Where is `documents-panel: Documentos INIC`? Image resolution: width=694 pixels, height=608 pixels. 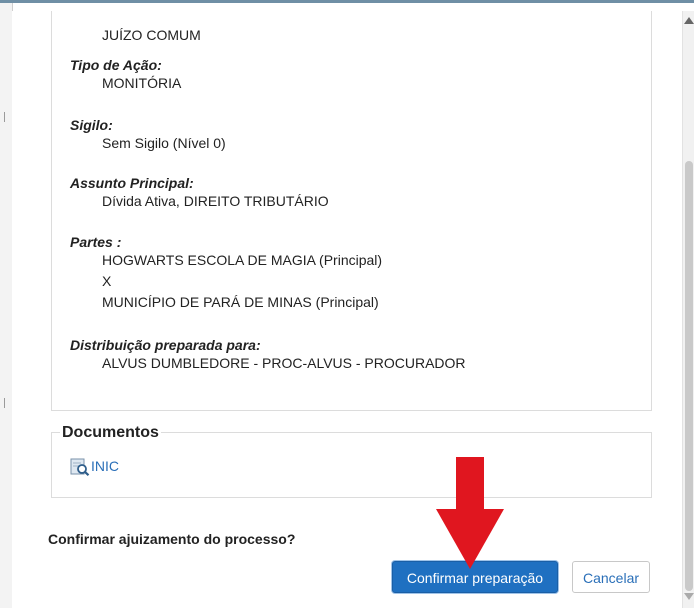
documents-panel: Documentos INIC is located at coordinates (351, 461).